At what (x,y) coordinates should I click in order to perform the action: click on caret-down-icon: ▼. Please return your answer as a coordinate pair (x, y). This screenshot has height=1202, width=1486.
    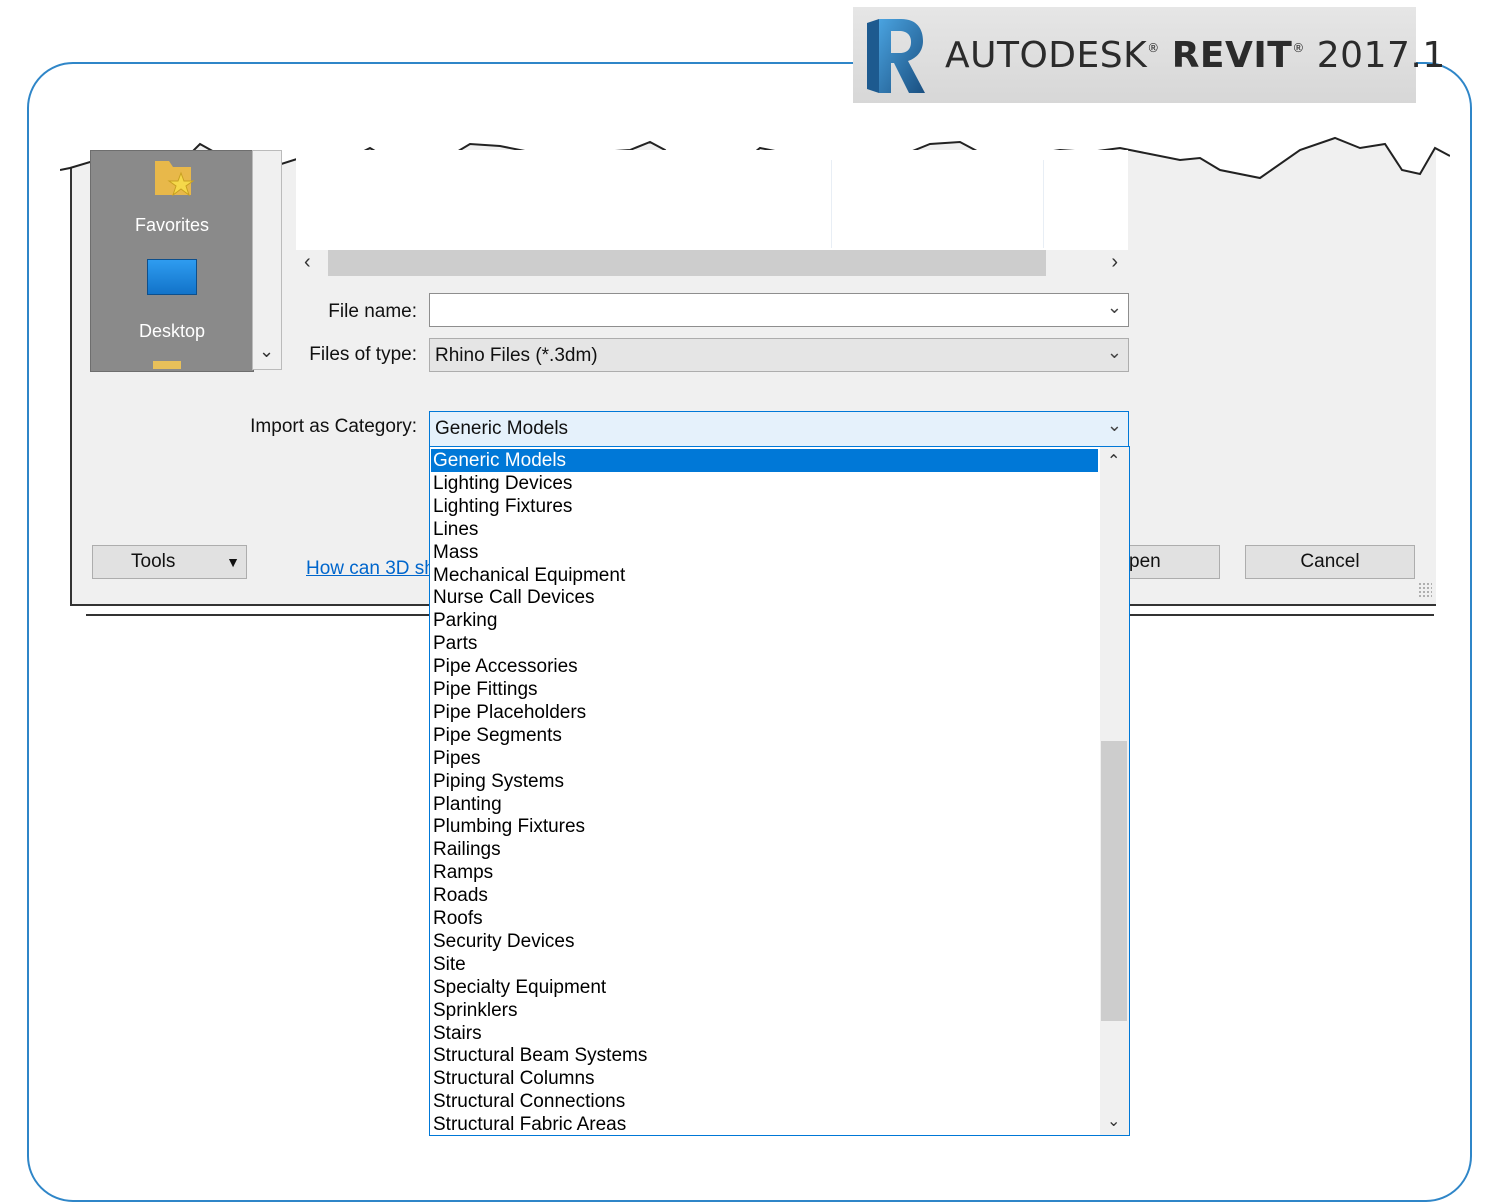
    Looking at the image, I should click on (233, 562).